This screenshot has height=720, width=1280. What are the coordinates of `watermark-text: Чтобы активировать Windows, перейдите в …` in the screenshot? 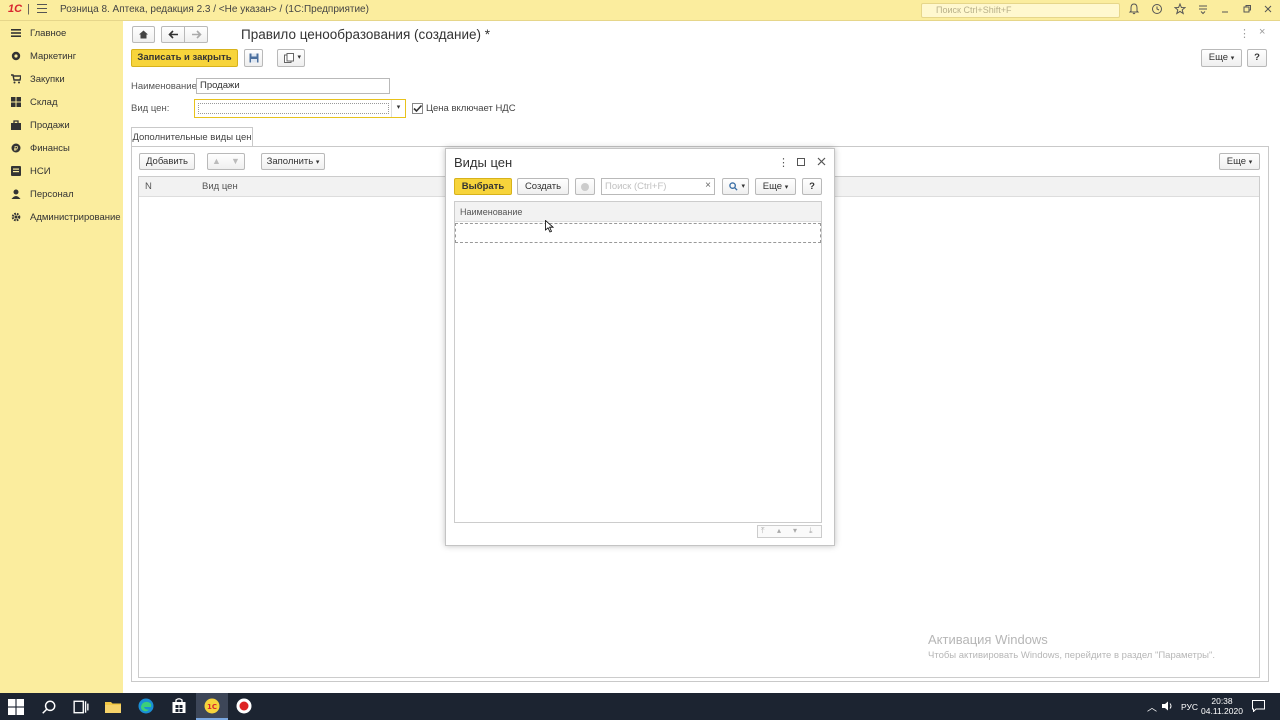 It's located at (1071, 655).